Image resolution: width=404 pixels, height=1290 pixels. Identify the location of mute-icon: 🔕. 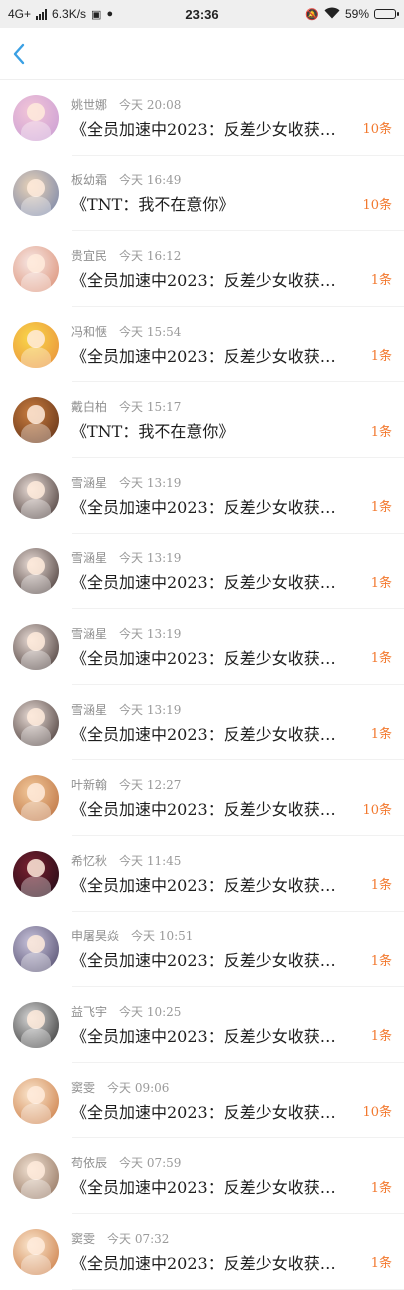
(312, 14).